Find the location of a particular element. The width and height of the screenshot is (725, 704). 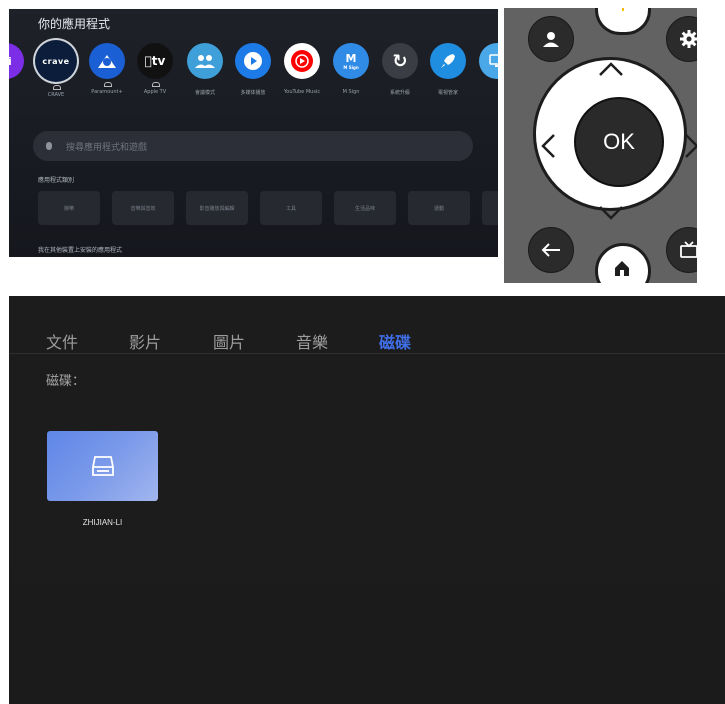

user-icon is located at coordinates (551, 39).